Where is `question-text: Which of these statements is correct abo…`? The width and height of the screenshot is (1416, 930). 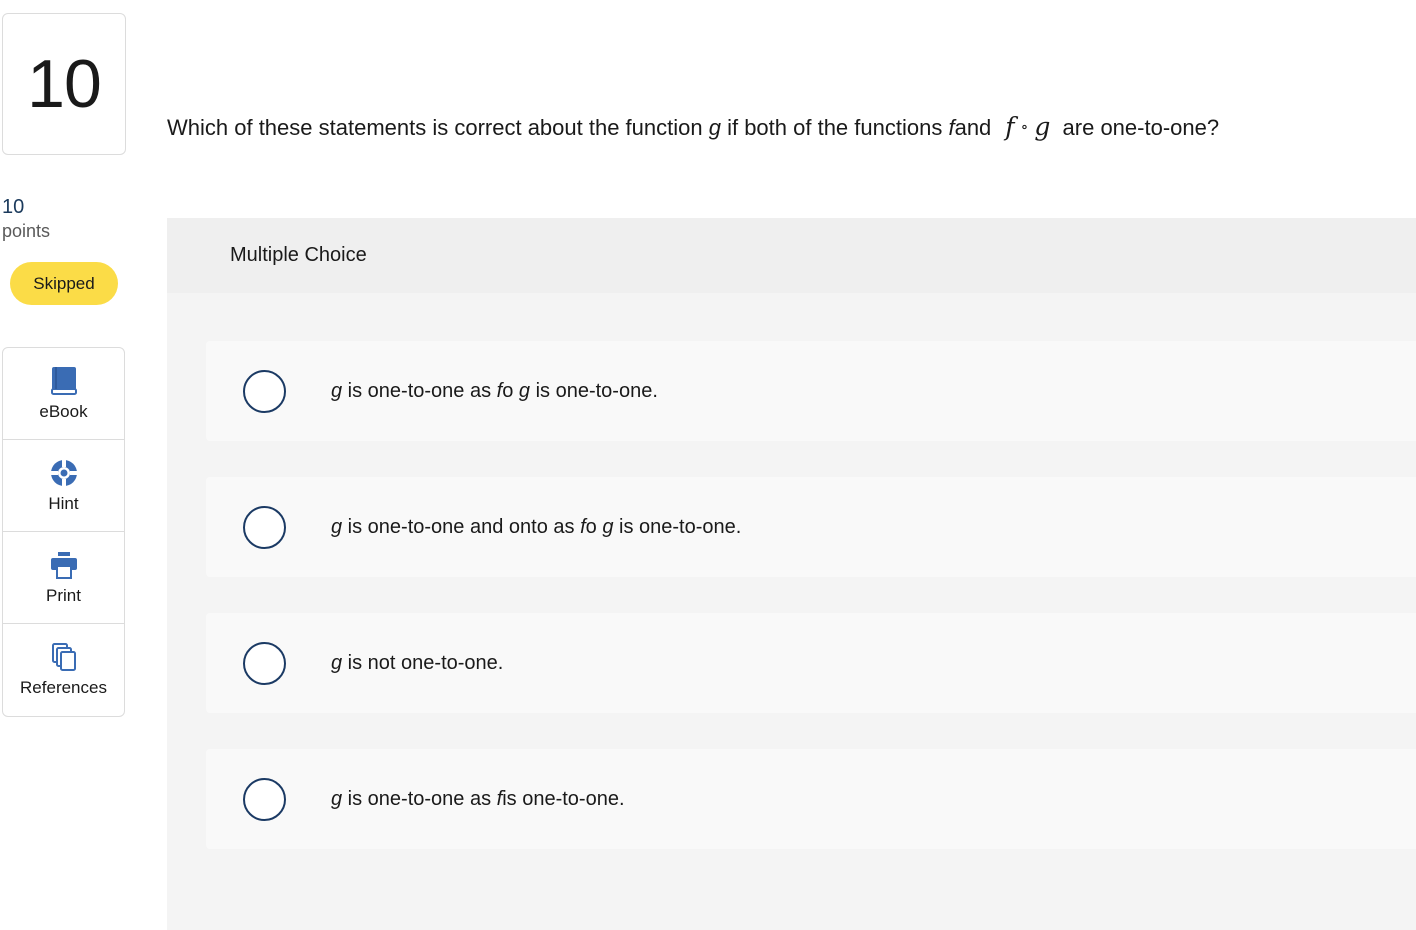
question-text: Which of these statements is correct abo… is located at coordinates (693, 126).